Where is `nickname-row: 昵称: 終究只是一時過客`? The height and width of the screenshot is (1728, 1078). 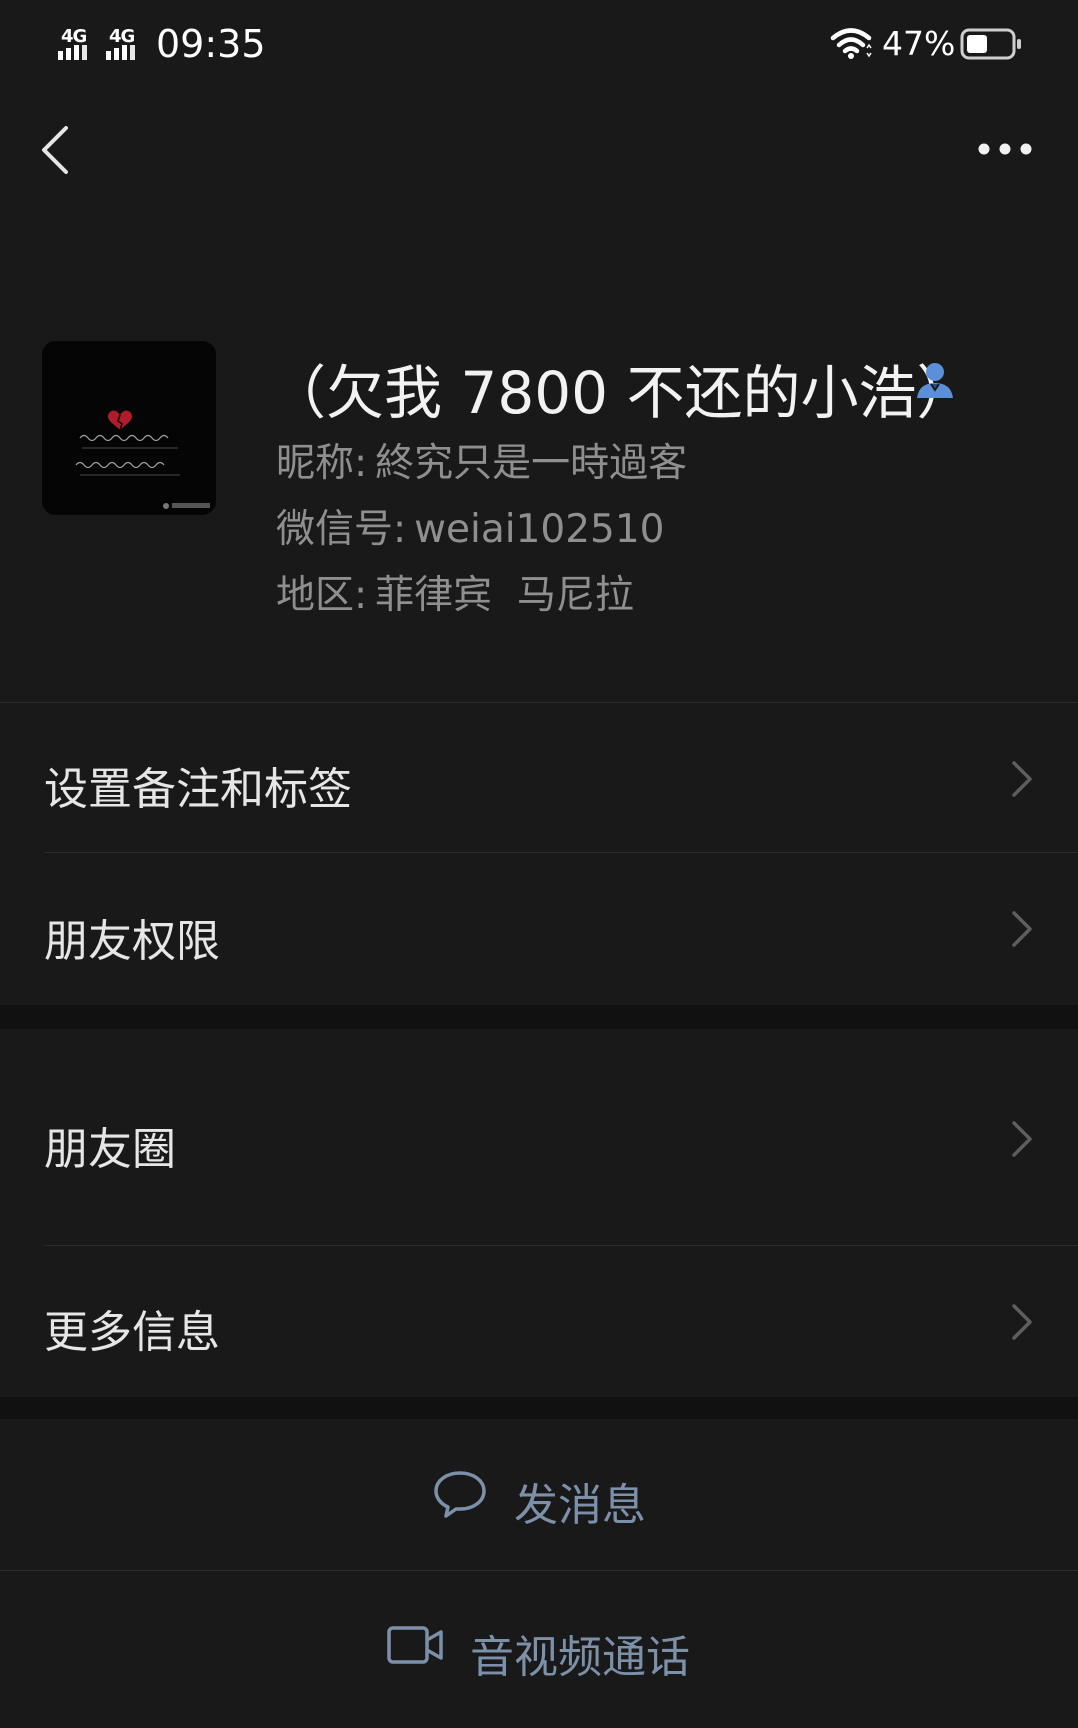
nickname-row: 昵称: 終究只是一時過客 is located at coordinates (481, 460).